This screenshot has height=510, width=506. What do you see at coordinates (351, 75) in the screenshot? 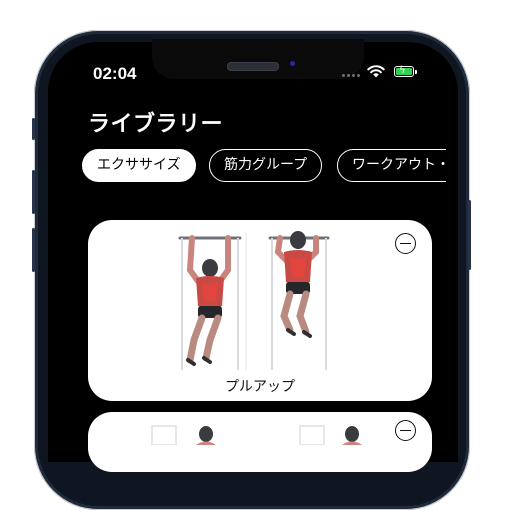
I see `cellular-signal-icon` at bounding box center [351, 75].